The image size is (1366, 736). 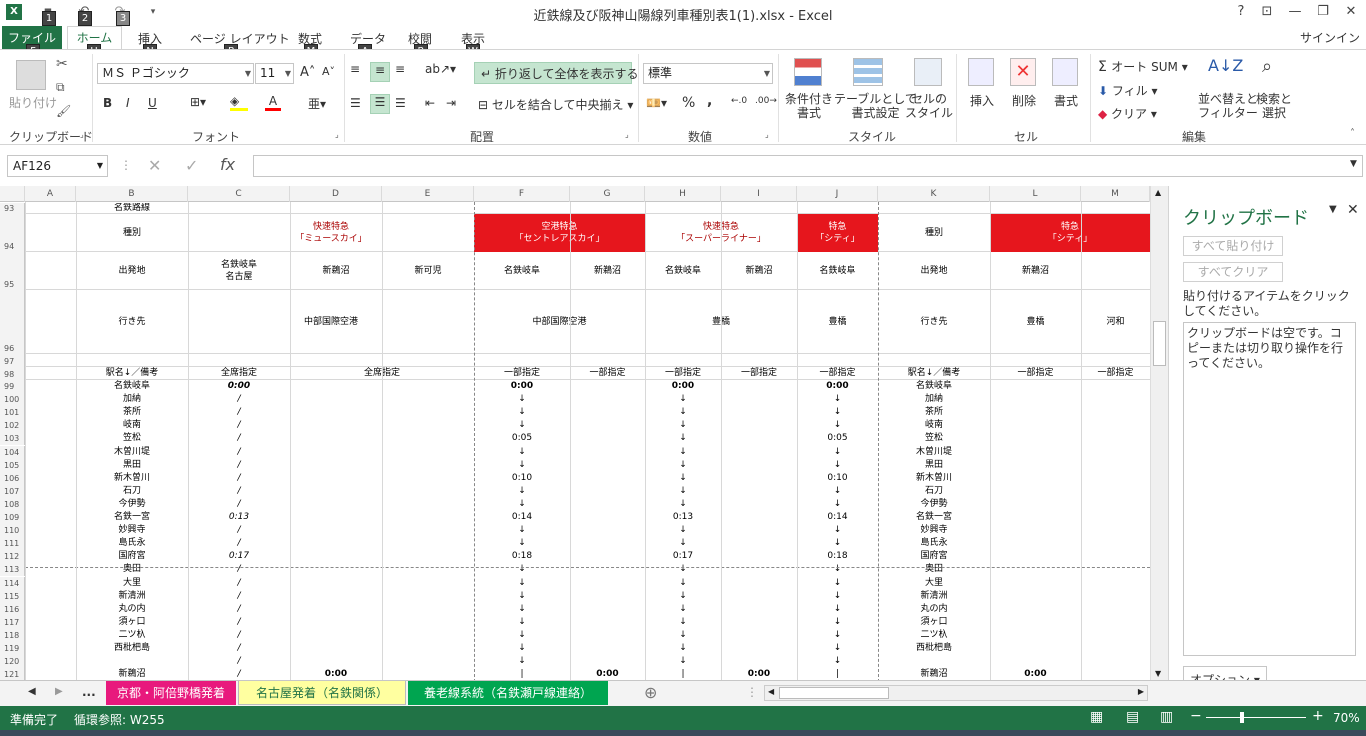 I want to click on clear-button: ◆ クリア ▾, so click(x=1127, y=113).